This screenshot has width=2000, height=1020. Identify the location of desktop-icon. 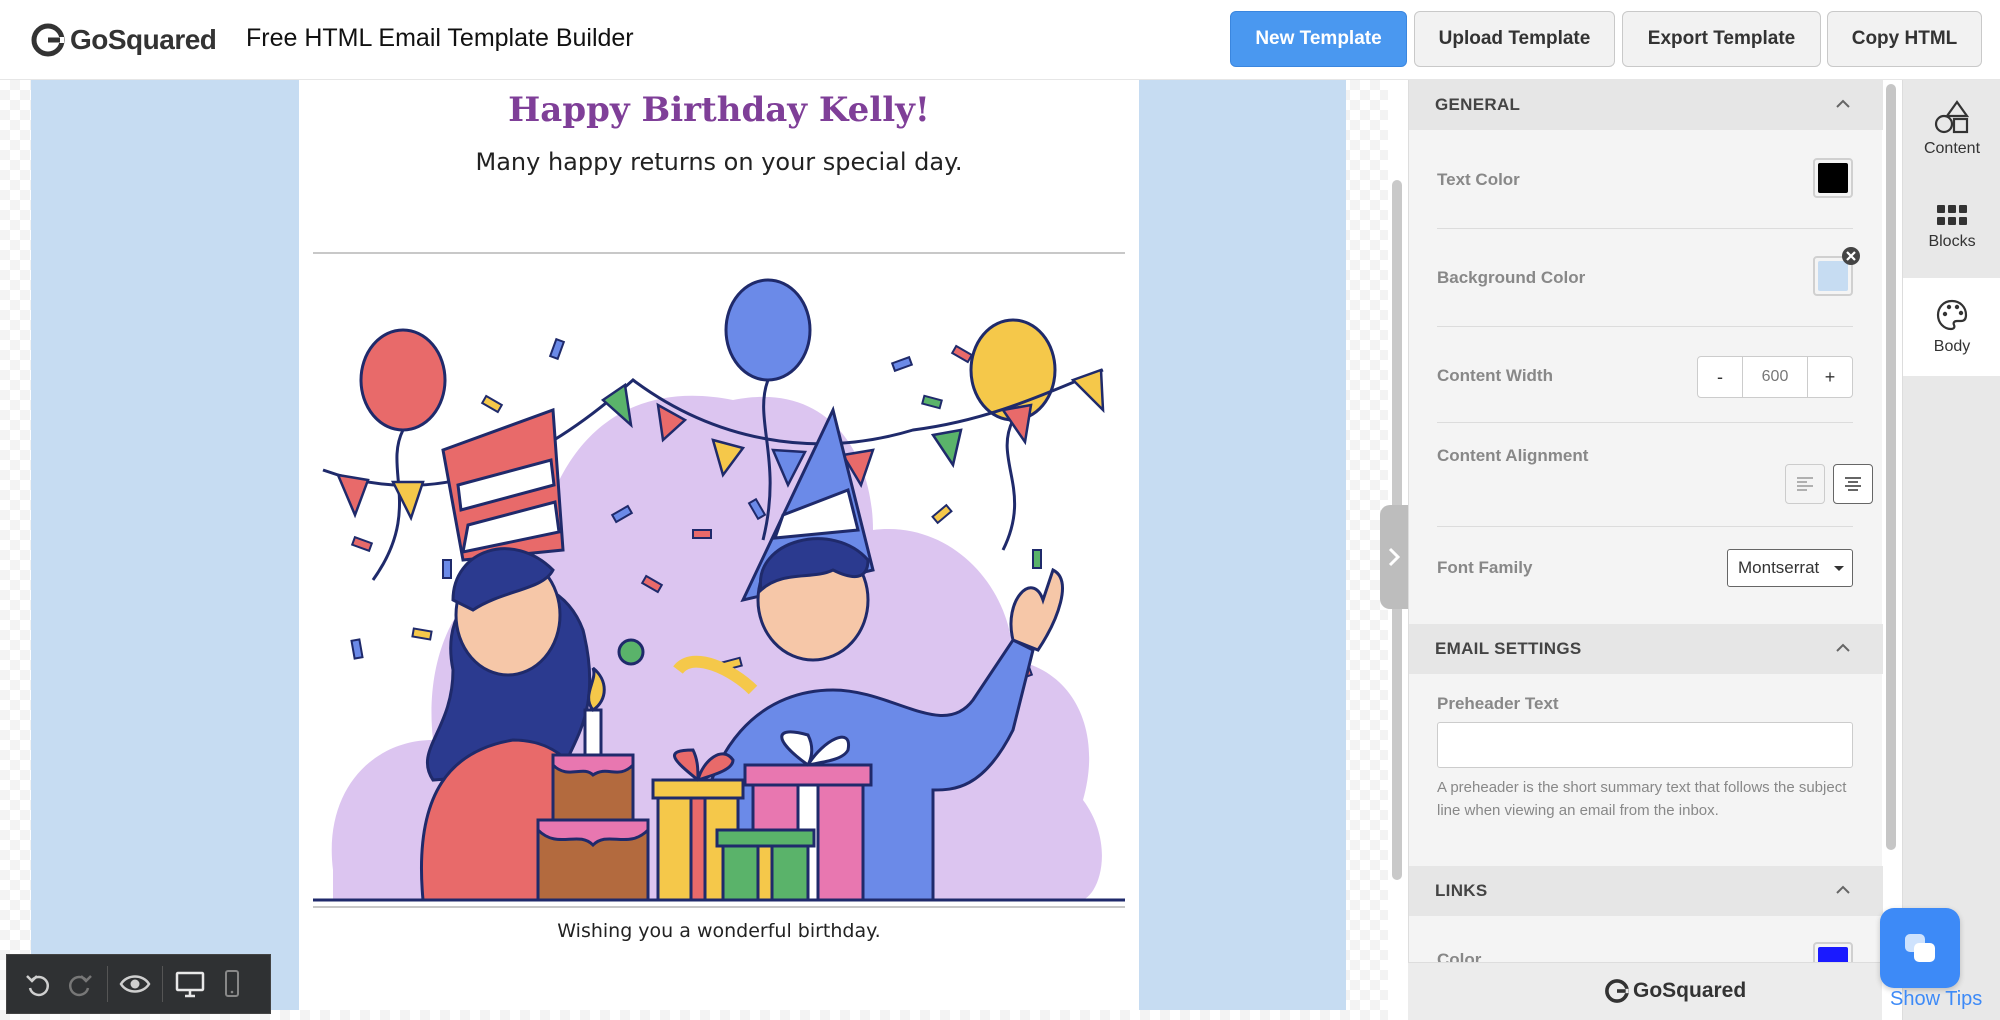
(190, 984).